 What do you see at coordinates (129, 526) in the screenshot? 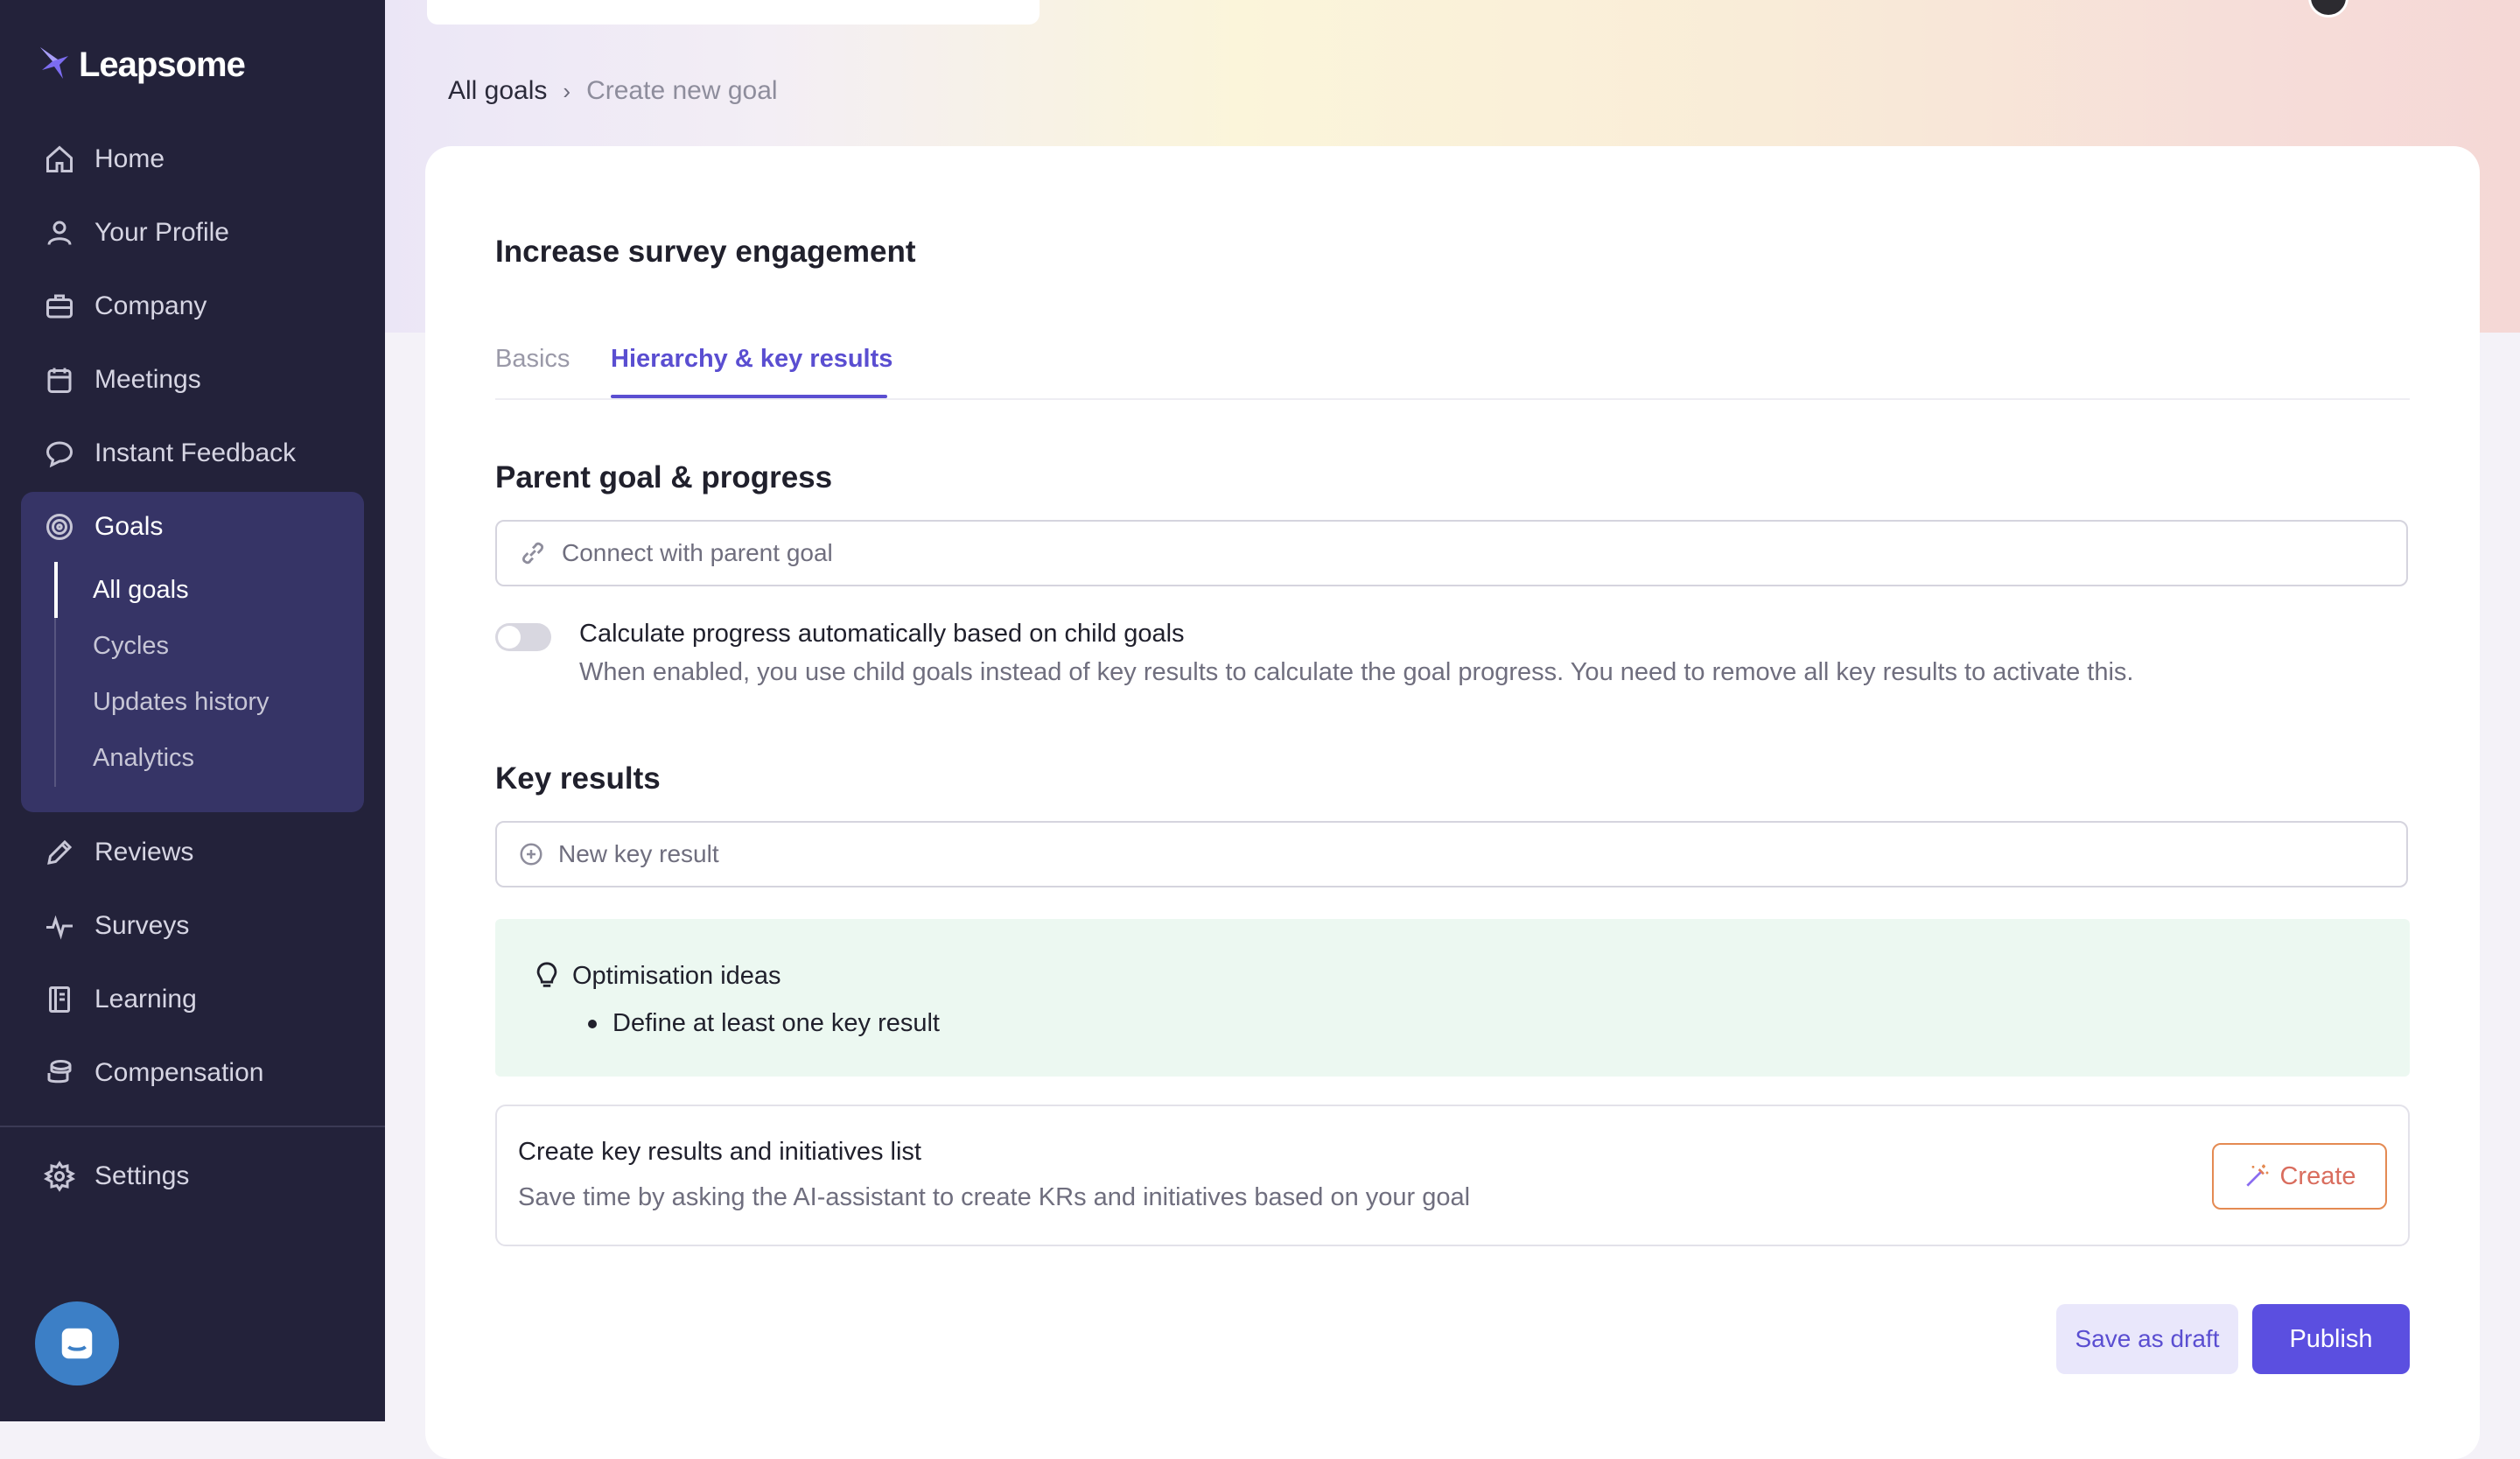
I see `sidebar-item-label: Goals` at bounding box center [129, 526].